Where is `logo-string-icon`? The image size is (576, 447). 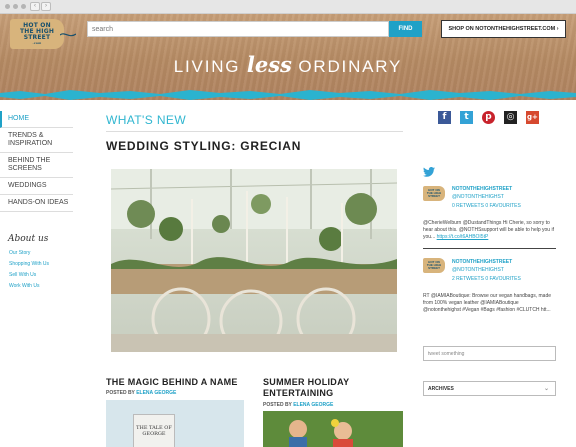
logo-string-icon is located at coordinates (68, 35).